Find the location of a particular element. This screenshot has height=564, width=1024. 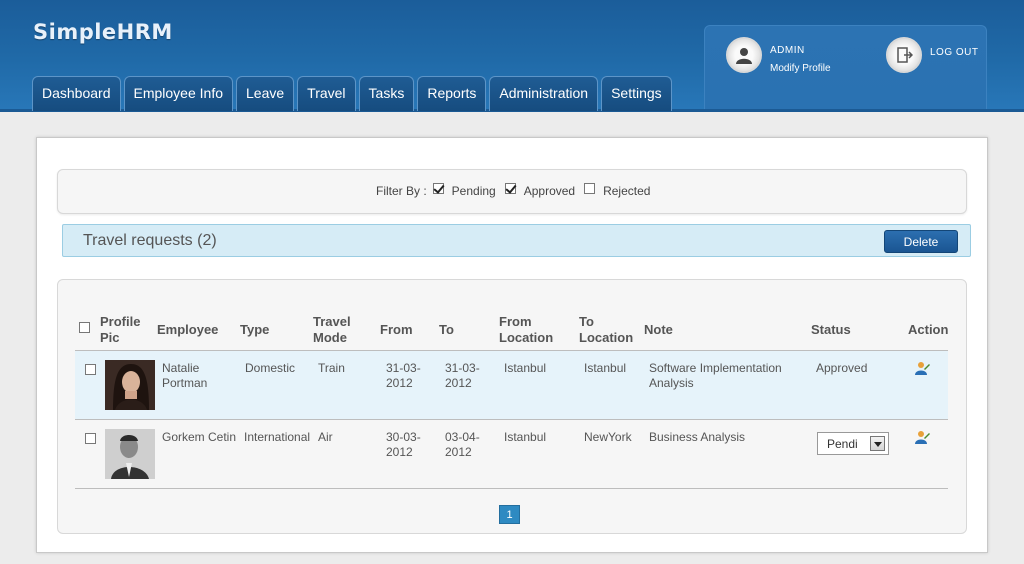

user-profile-icon is located at coordinates (744, 55).